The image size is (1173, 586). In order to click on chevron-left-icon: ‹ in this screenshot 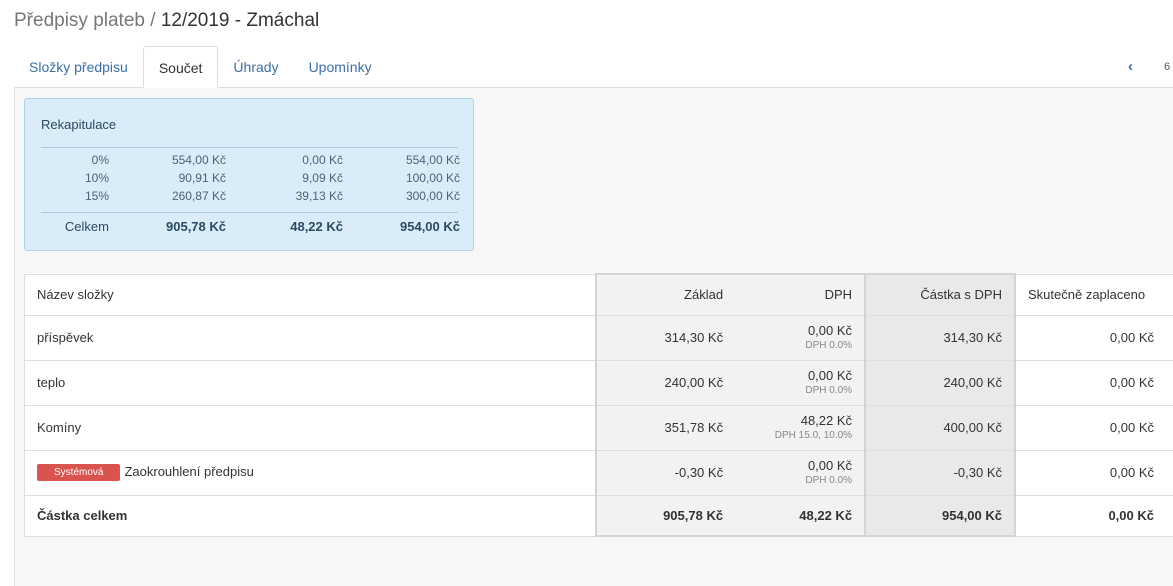, I will do `click(1130, 66)`.